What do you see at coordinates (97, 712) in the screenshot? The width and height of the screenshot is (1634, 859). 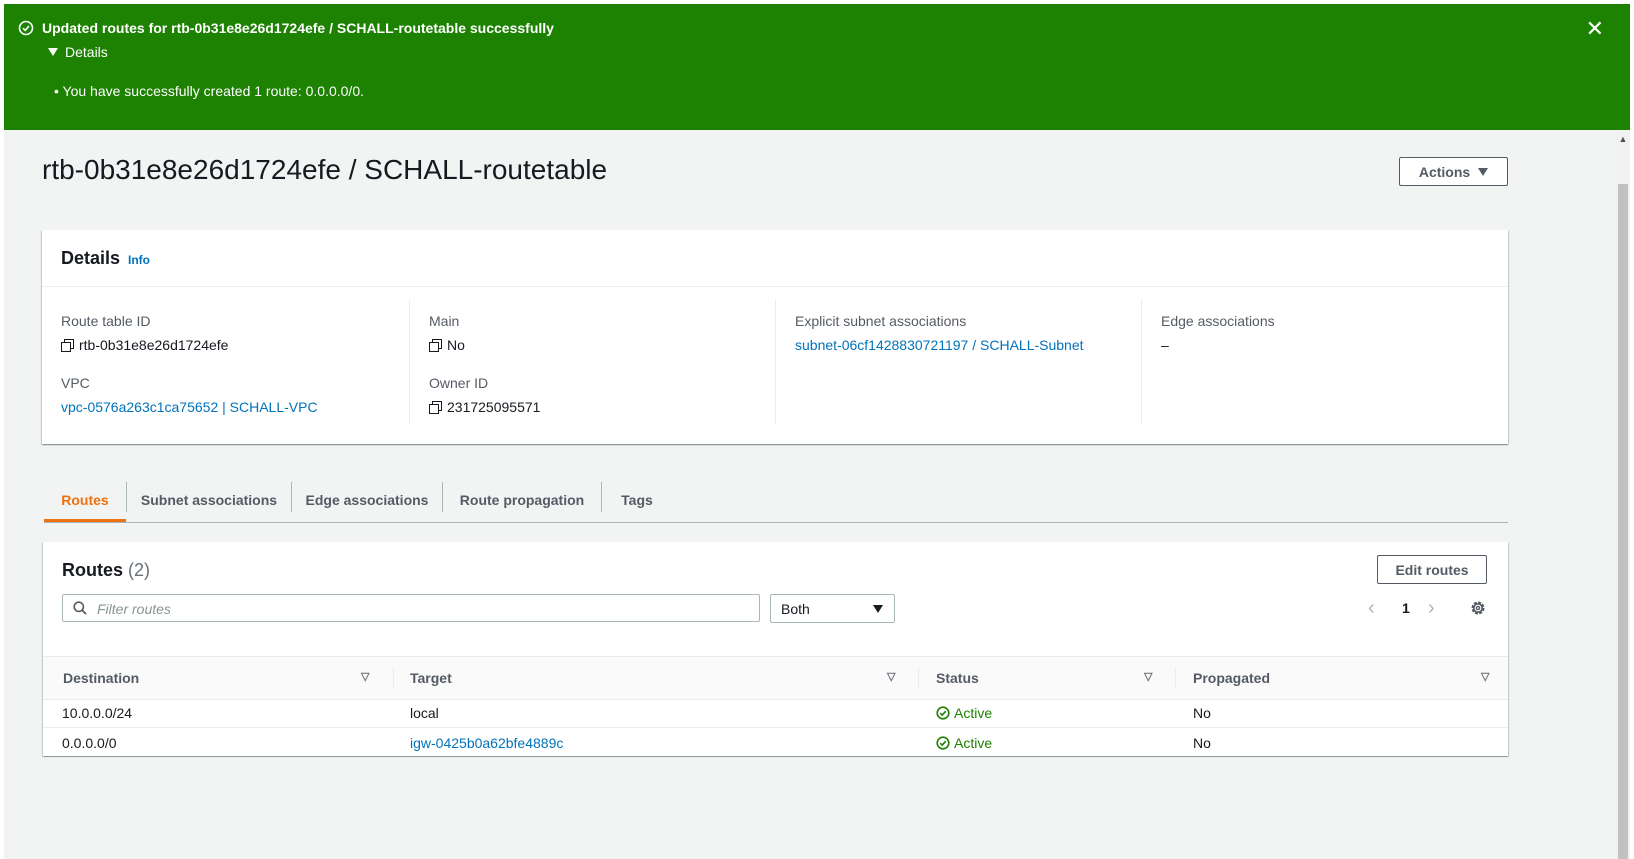 I see `cell-destination: 10.0.0.0/24` at bounding box center [97, 712].